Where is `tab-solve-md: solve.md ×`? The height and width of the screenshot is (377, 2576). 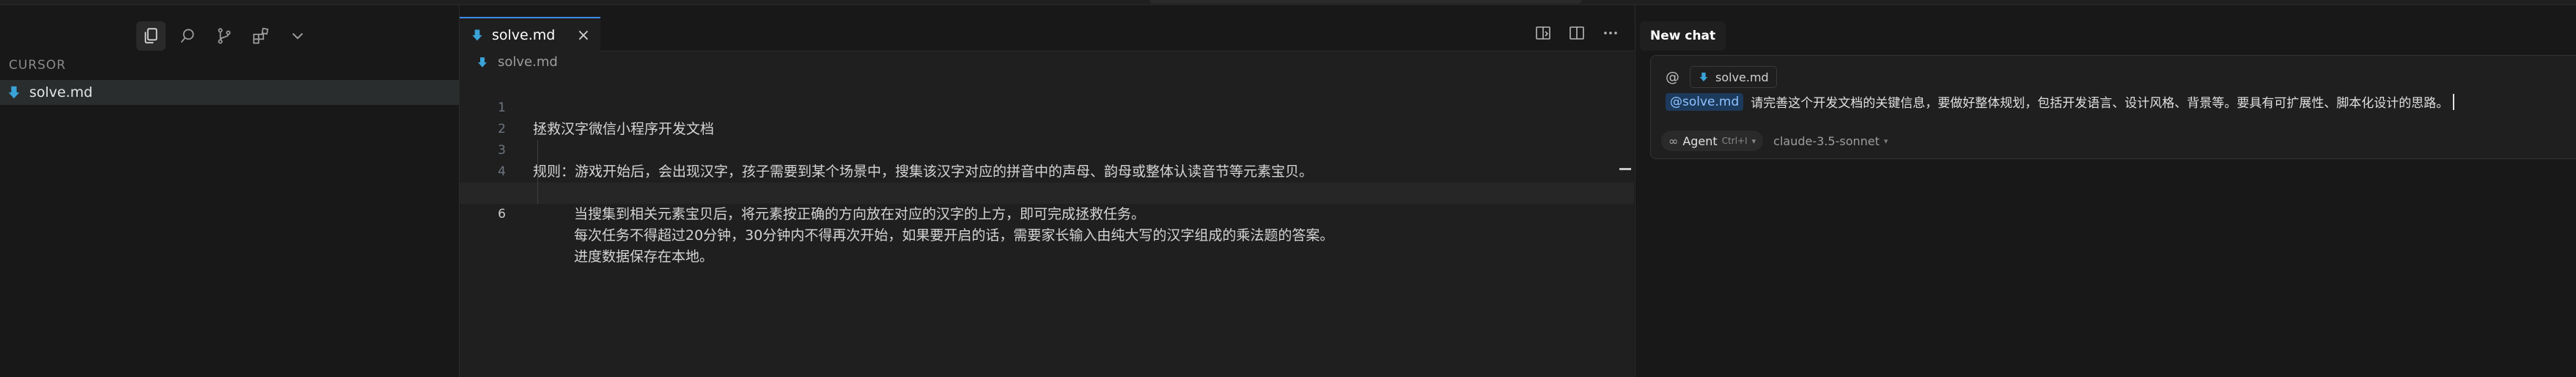 tab-solve-md: solve.md × is located at coordinates (530, 34).